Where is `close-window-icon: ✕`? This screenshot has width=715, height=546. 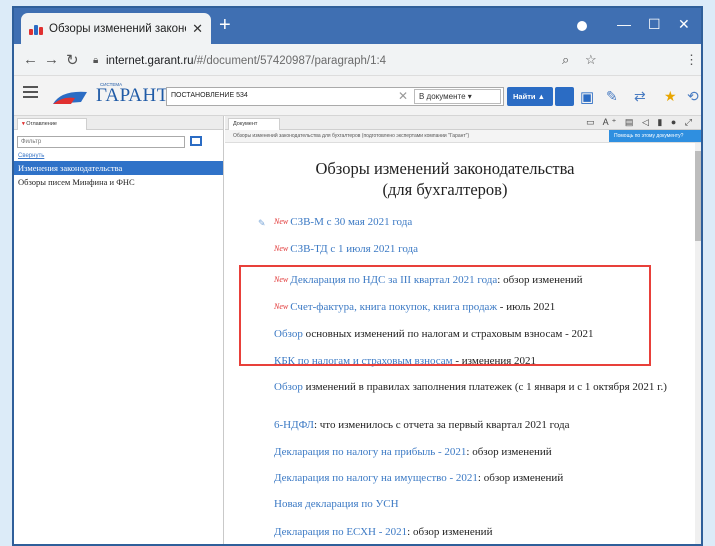
close-window-icon: ✕ is located at coordinates (684, 24).